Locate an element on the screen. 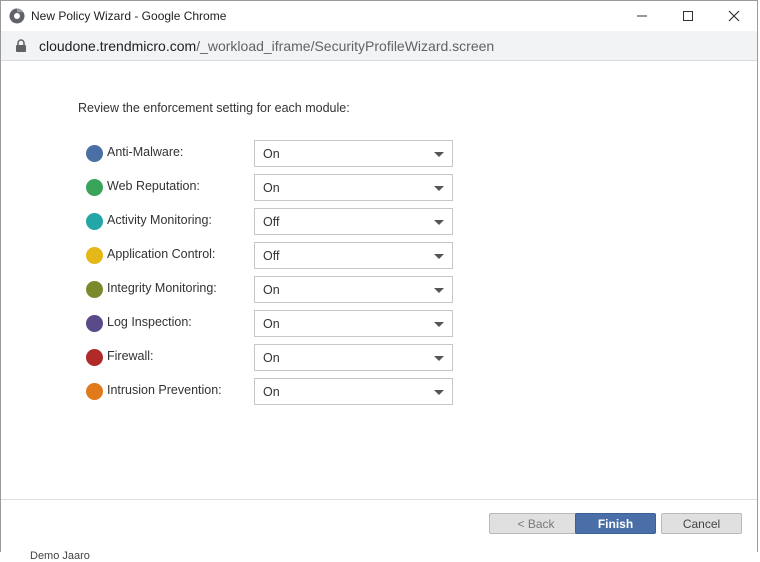 The image size is (760, 562). minimize-button is located at coordinates (642, 16).